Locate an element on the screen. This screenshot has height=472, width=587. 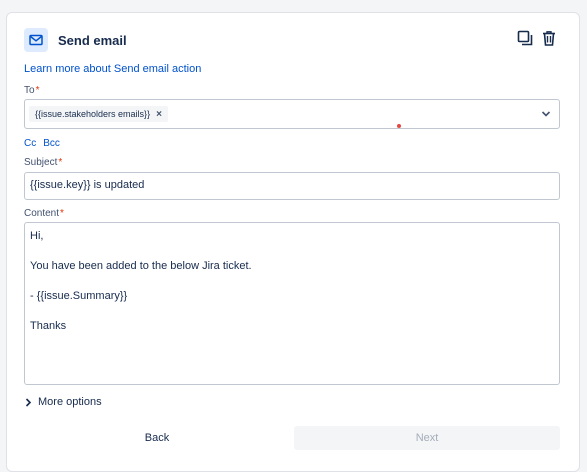
subject-input: {{issue.key}} is updated is located at coordinates (292, 186).